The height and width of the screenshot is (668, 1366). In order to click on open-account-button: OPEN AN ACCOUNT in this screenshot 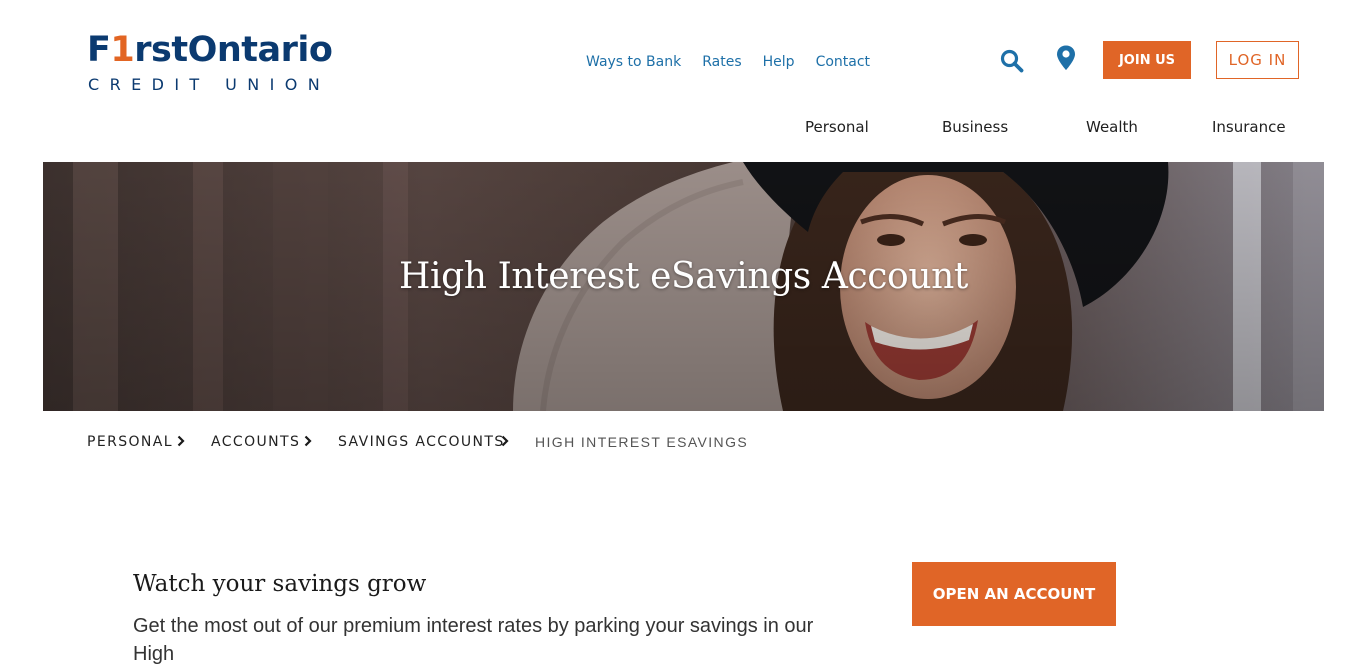, I will do `click(1014, 594)`.